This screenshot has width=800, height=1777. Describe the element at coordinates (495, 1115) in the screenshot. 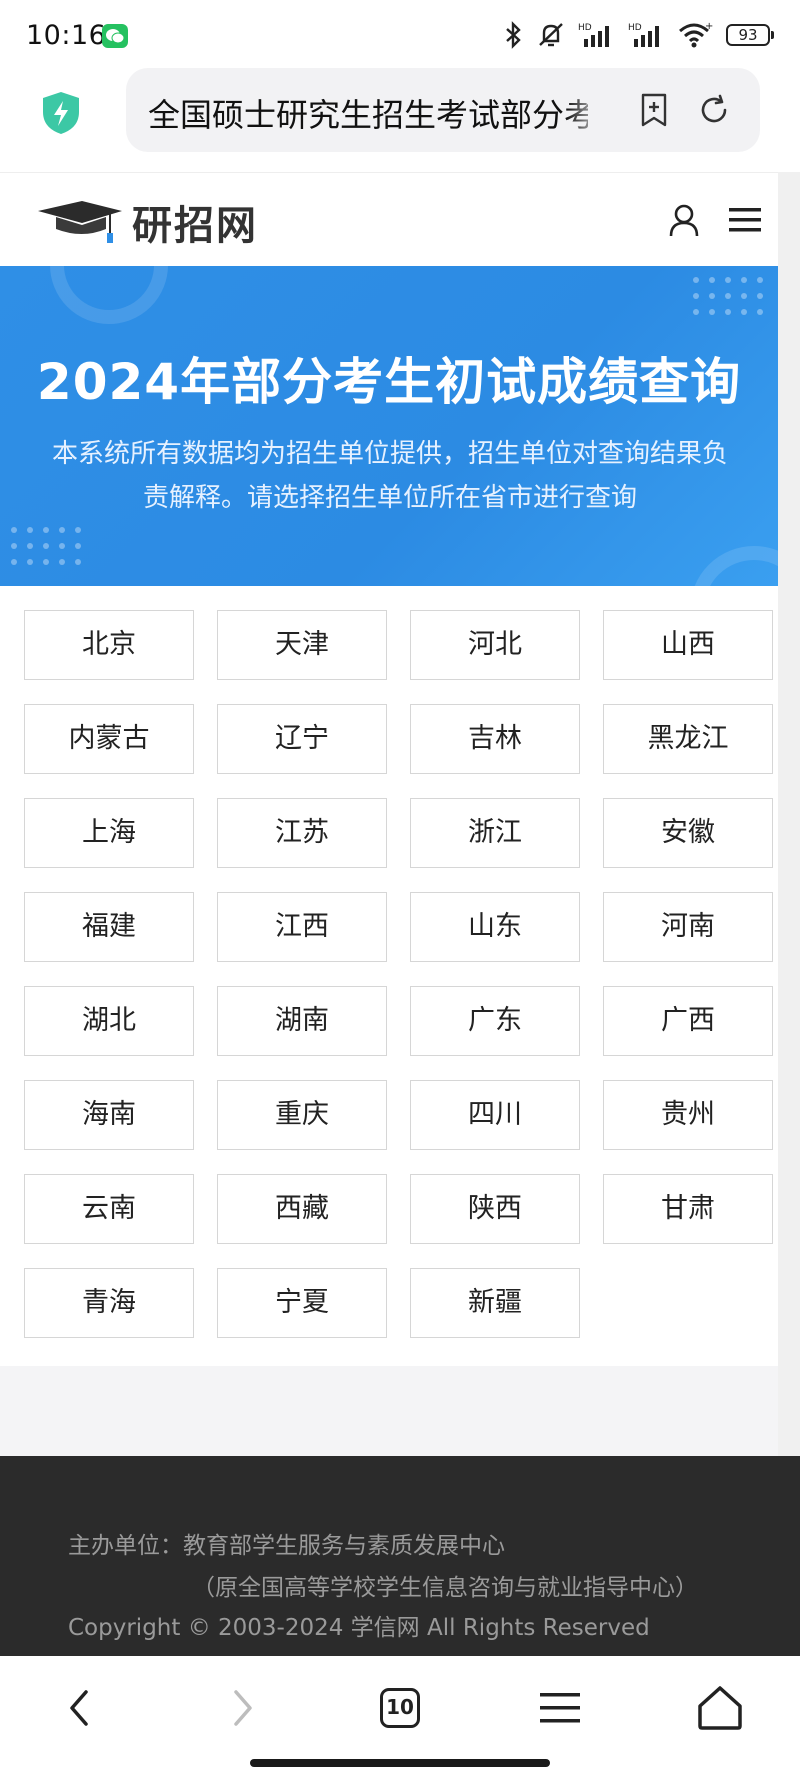

I see `province-button: 四川` at that location.